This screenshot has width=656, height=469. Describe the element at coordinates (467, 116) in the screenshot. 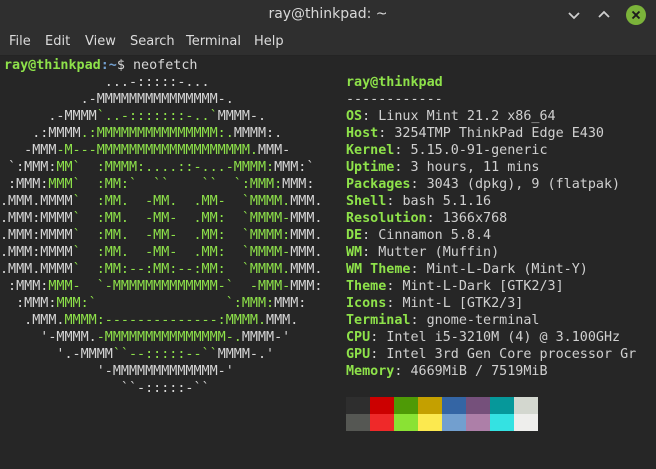

I see `info-value: Linux Mint 21.2 x86_64` at that location.